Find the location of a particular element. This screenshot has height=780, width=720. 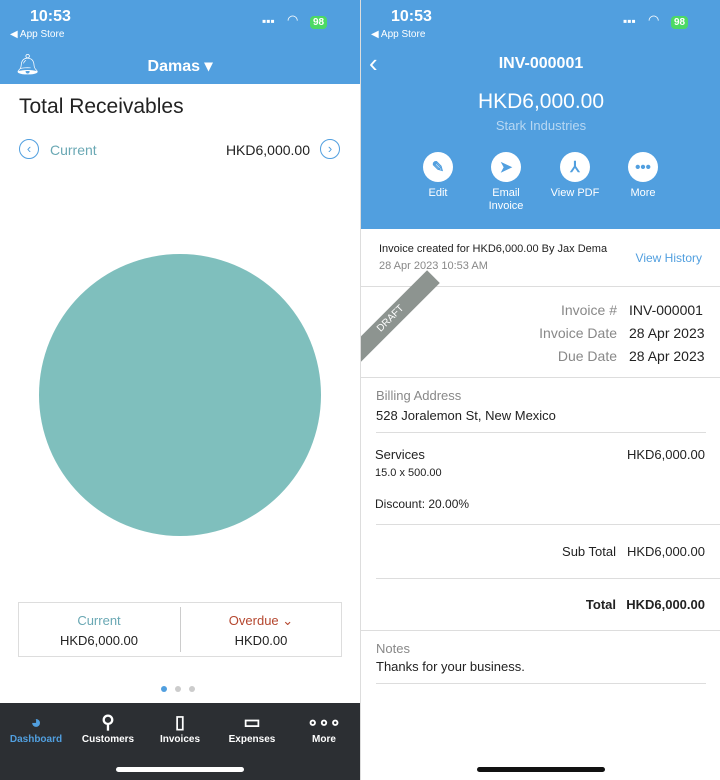

subtotal-label: Sub Total is located at coordinates (589, 551).